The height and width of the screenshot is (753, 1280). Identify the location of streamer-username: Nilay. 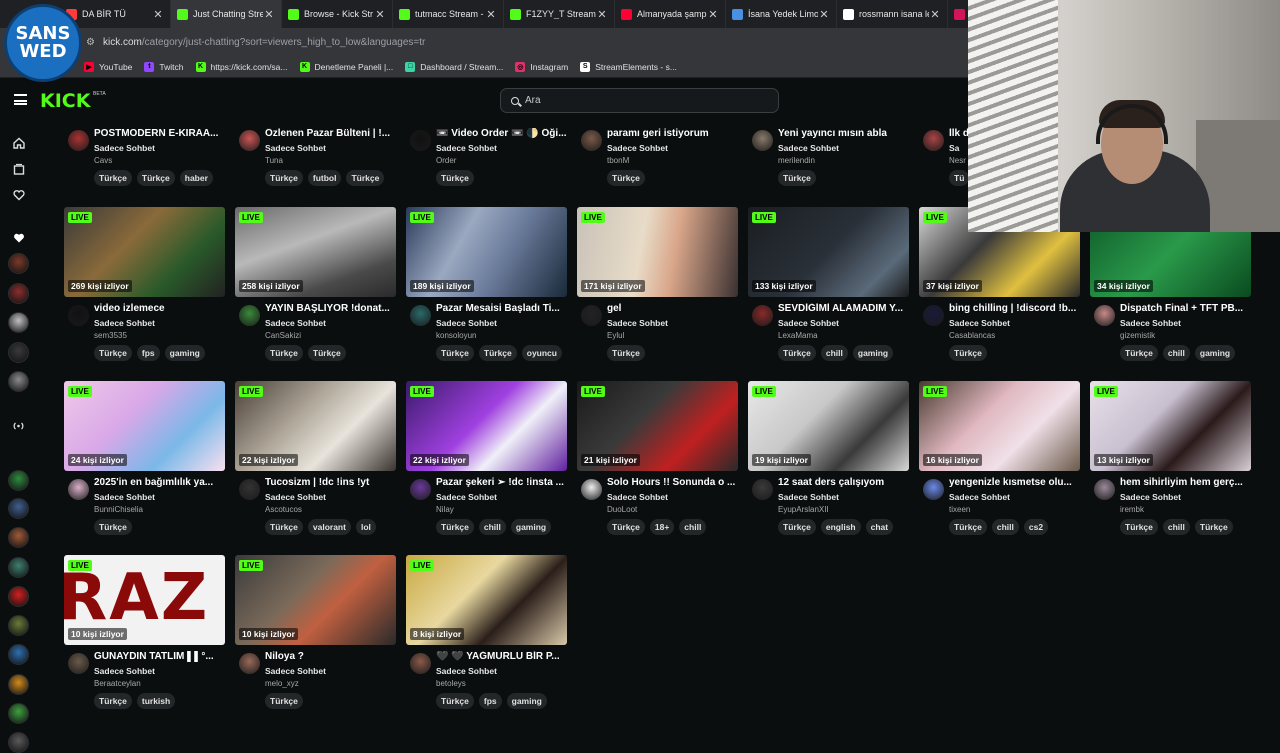
(445, 509).